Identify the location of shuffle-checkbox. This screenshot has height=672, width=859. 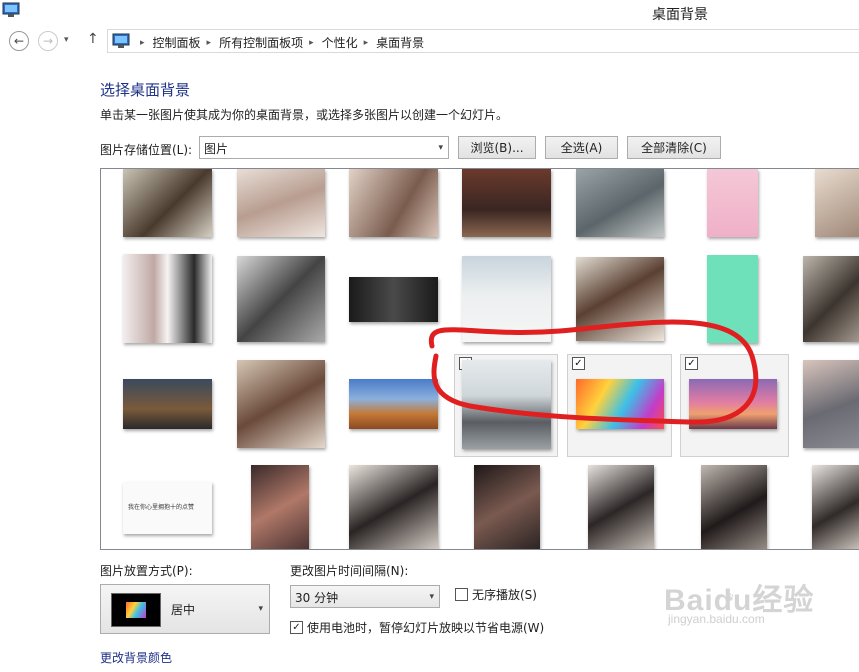
(461, 594).